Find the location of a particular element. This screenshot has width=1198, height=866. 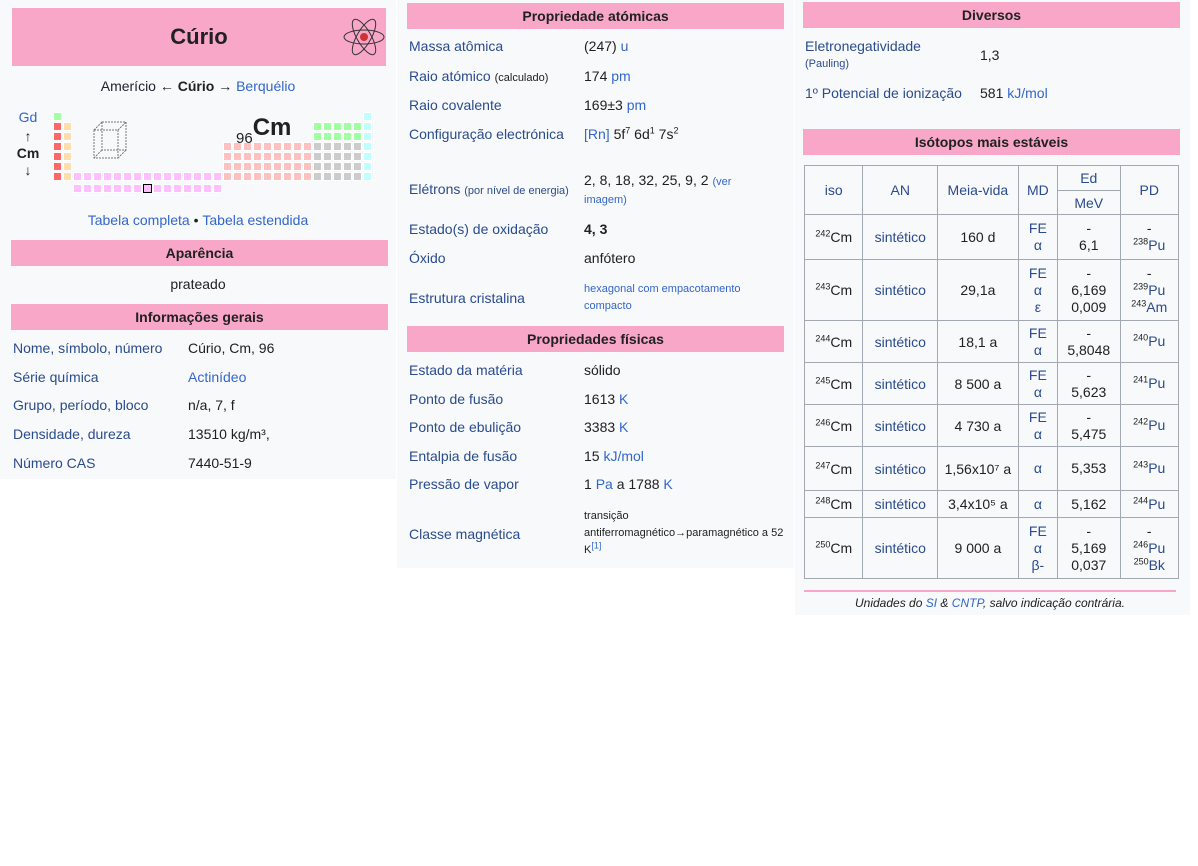

crystal-value-link: hexagonal com empacotamento compacto is located at coordinates (679, 298).